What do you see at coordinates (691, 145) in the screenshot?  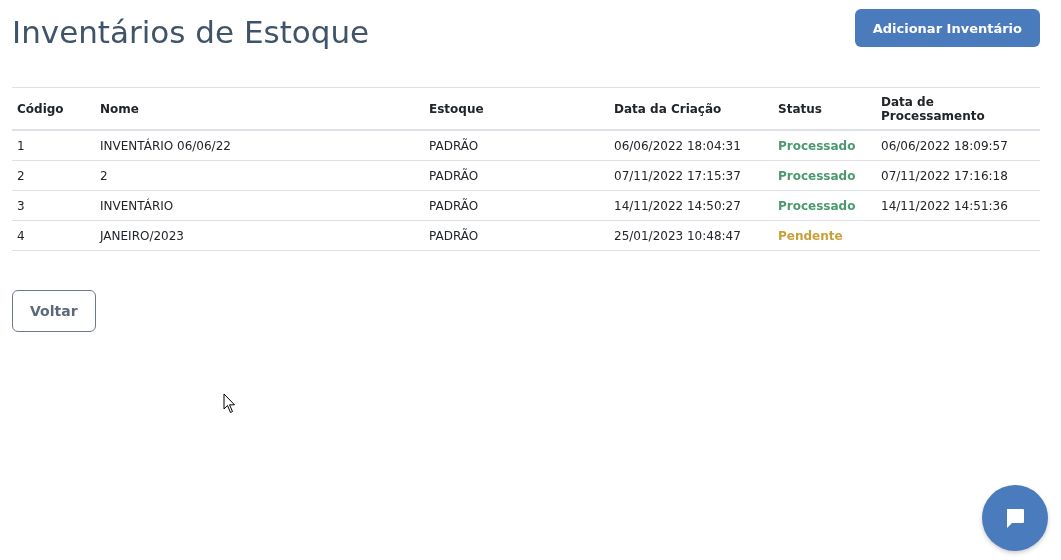 I see `table-cell: 06/06/2022 18:04:31` at bounding box center [691, 145].